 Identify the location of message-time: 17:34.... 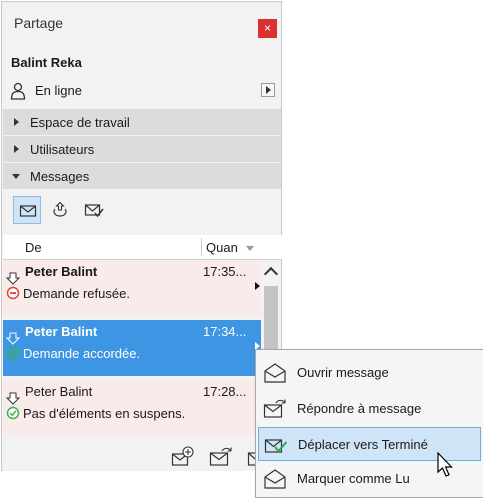
(225, 331).